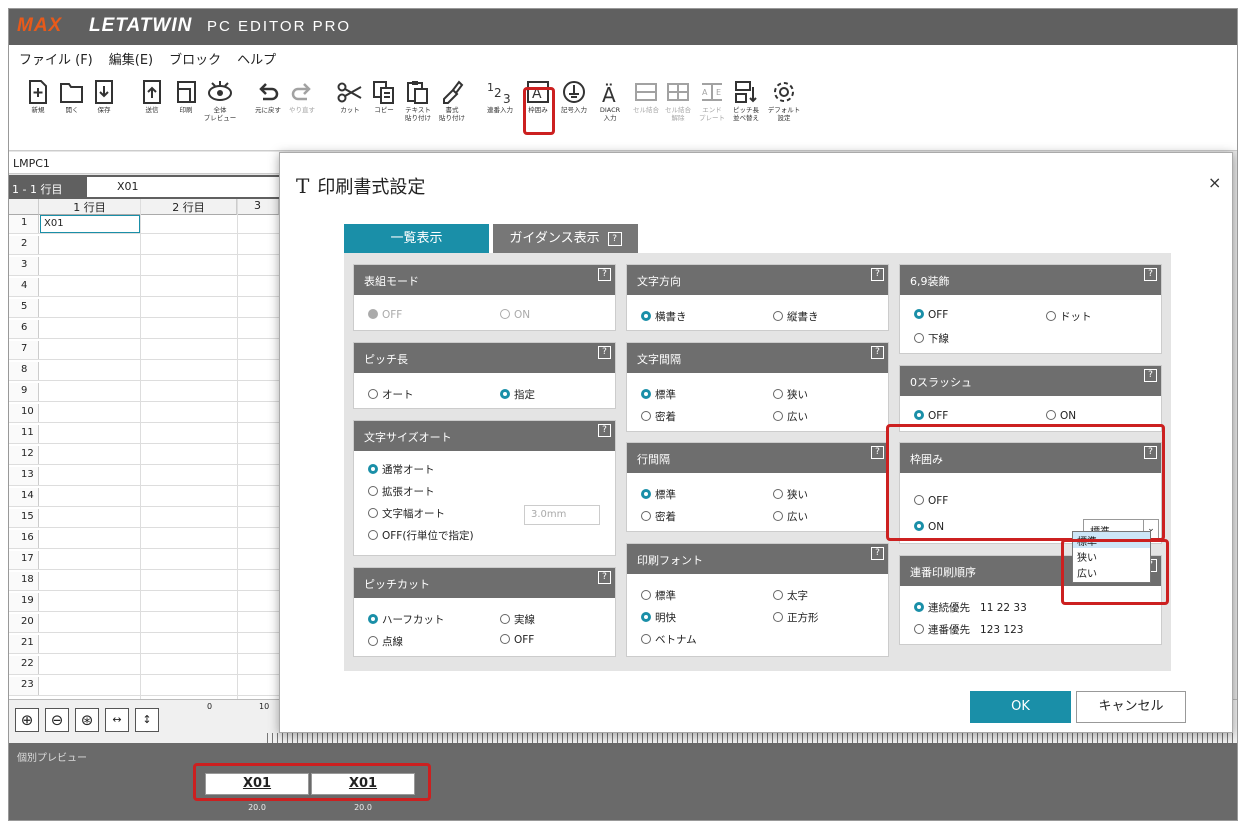 The width and height of the screenshot is (1246, 821). What do you see at coordinates (144, 308) in the screenshot?
I see `table-row: 5` at bounding box center [144, 308].